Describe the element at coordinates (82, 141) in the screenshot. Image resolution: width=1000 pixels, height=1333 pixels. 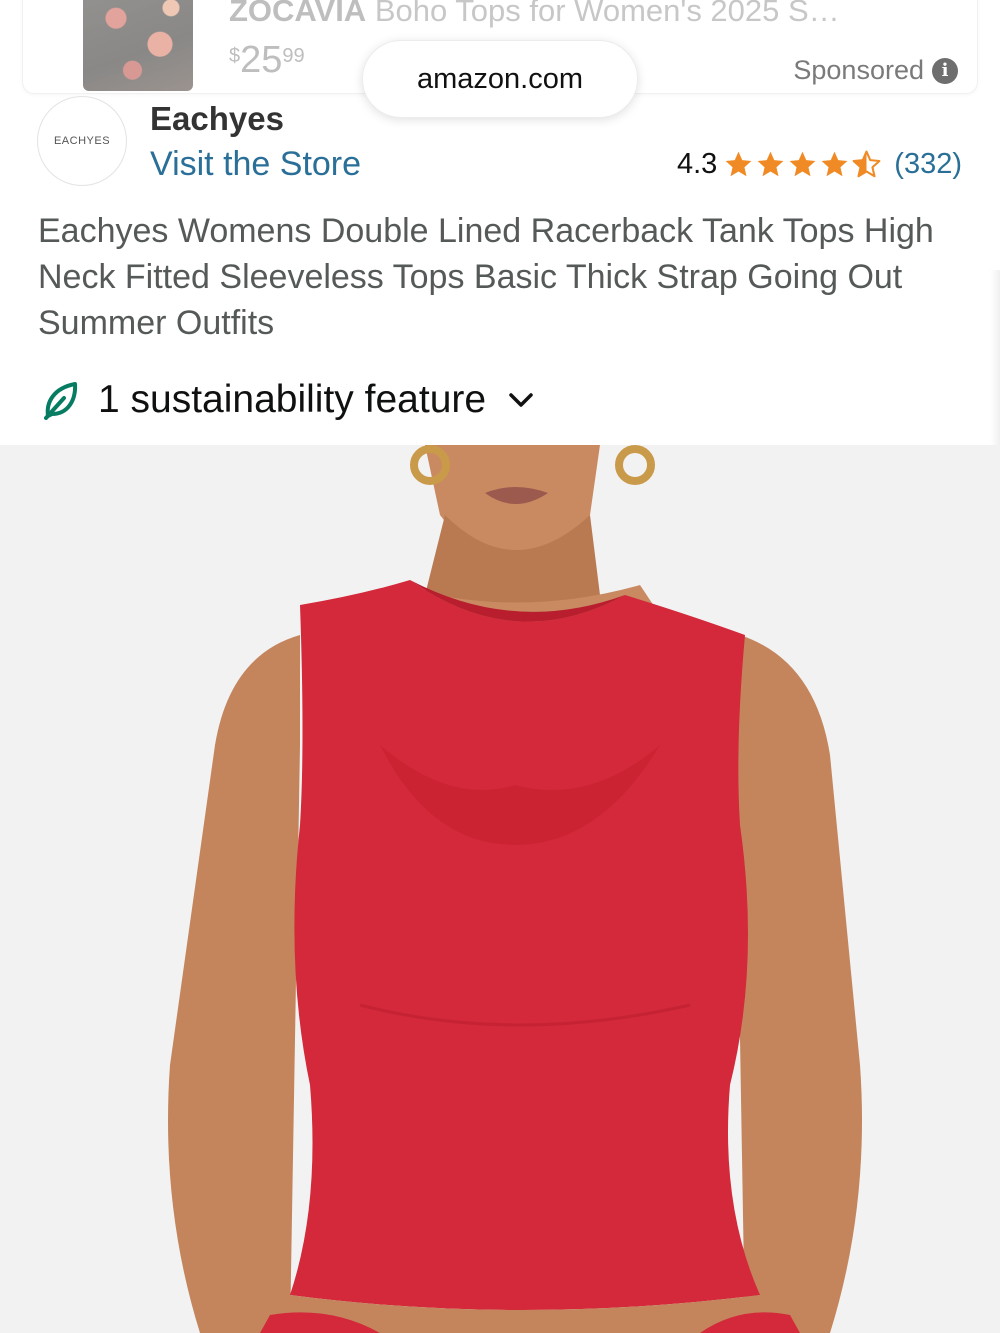
I see `brand-logo: EACHYES` at that location.